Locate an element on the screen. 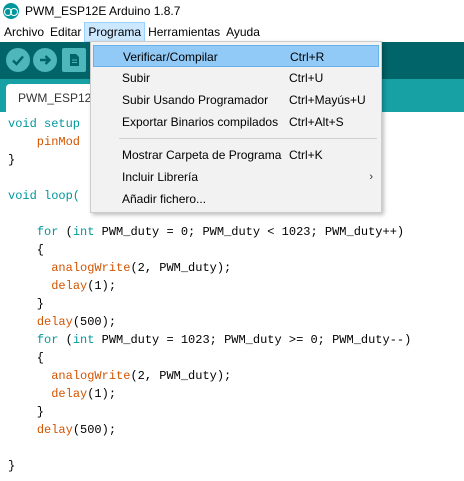  new-icon is located at coordinates (74, 60).